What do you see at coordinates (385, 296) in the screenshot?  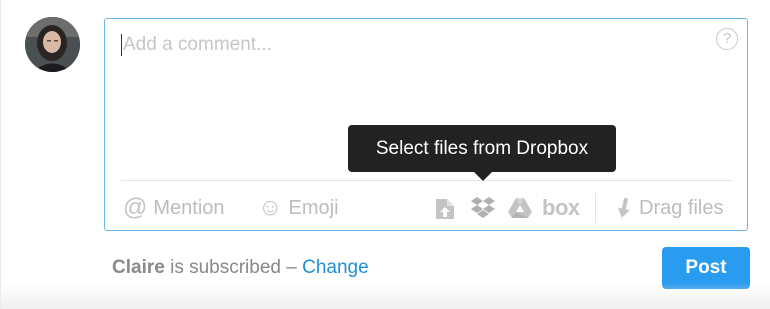 I see `bottom-shadow` at bounding box center [385, 296].